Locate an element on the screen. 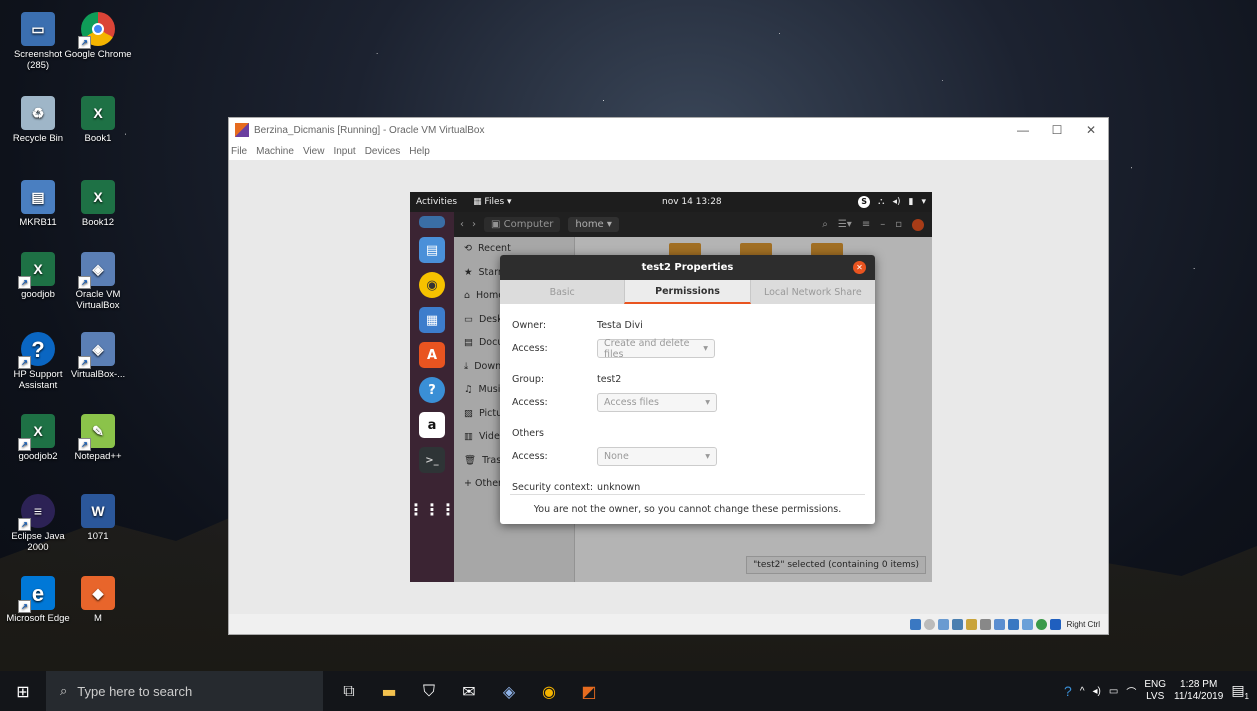  tab-permissions: Permissions is located at coordinates (687, 292).